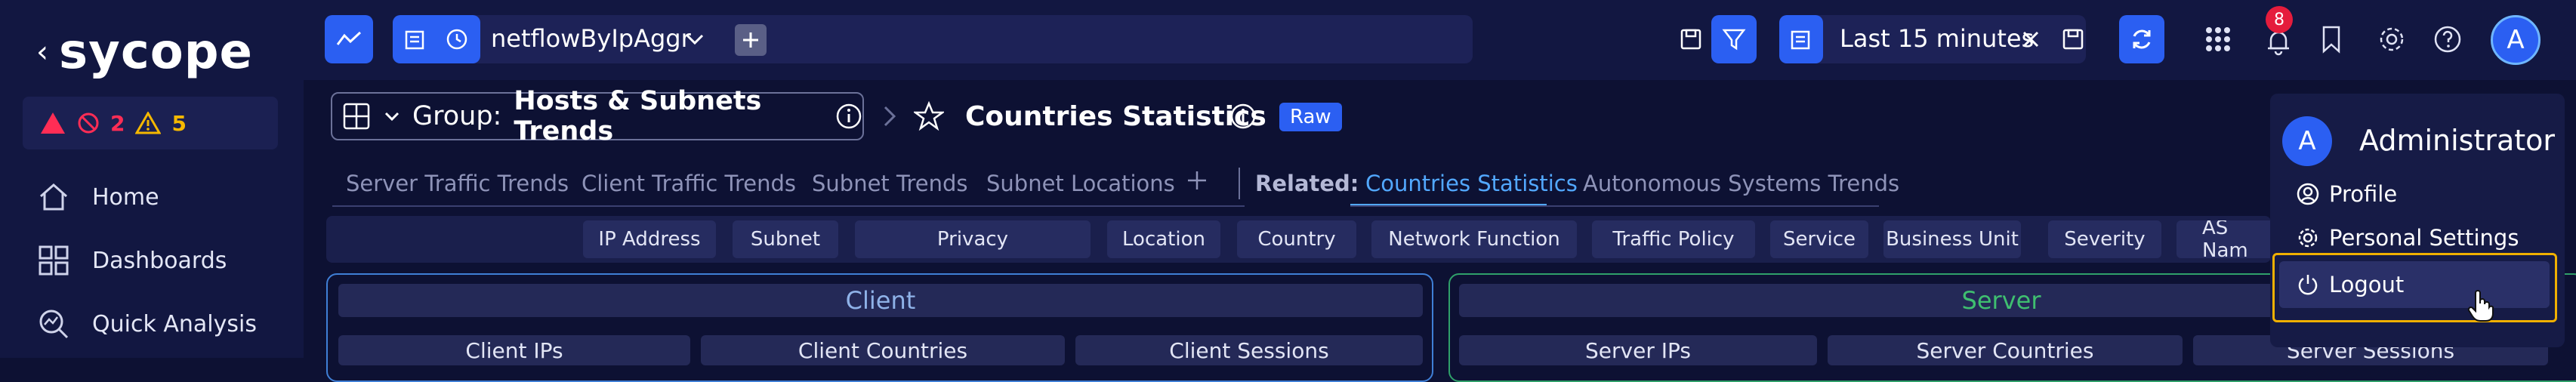 Image resolution: width=2576 pixels, height=382 pixels. I want to click on page-info-icon, so click(1243, 116).